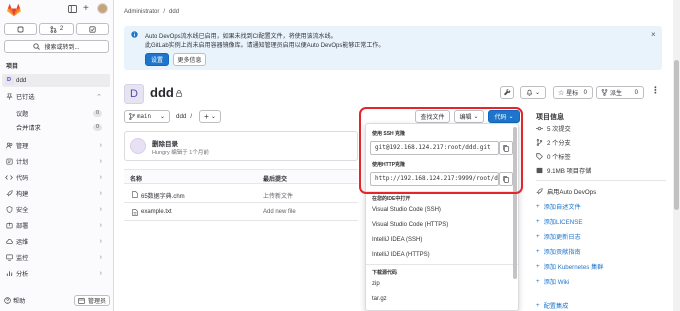  I want to click on alert-more-info-button: 更多信息, so click(189, 59).